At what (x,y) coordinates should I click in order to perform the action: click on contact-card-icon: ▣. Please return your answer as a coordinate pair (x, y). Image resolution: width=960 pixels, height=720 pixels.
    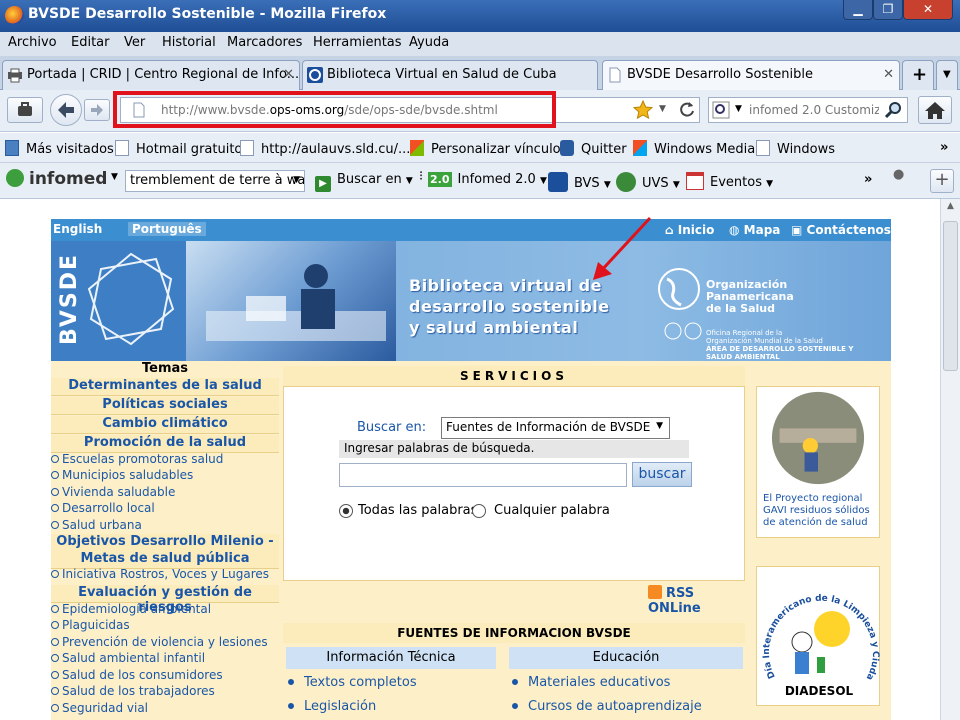
    Looking at the image, I should click on (797, 230).